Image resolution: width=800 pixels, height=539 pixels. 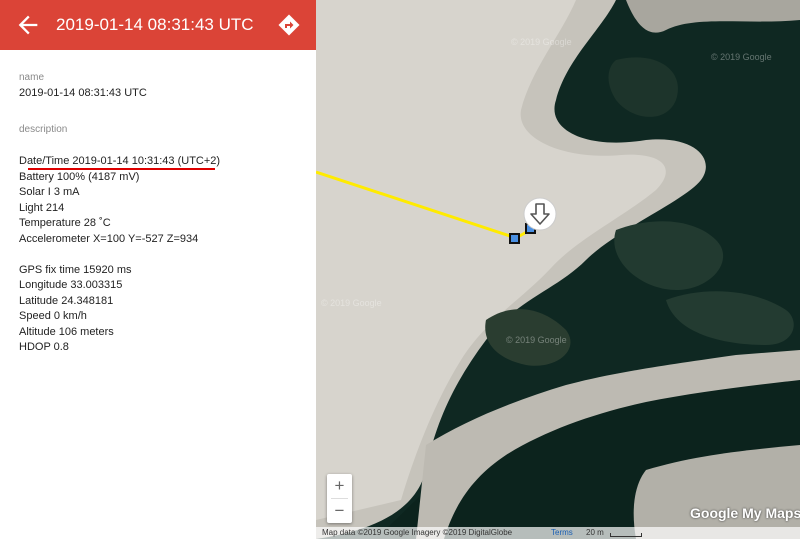 I want to click on description-line: Solar I 3 mA, so click(x=49, y=192).